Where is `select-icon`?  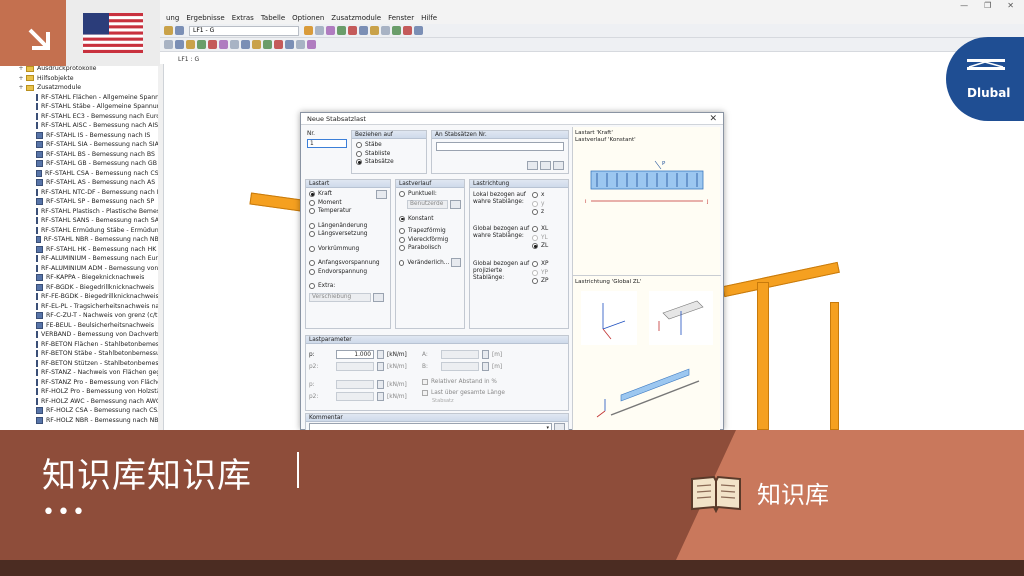 select-icon is located at coordinates (418, 30).